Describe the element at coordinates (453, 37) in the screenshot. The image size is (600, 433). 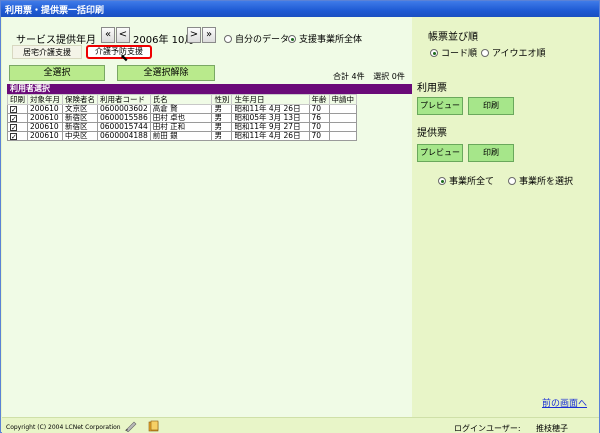
I see `sort-order-label: 帳票並び順` at that location.